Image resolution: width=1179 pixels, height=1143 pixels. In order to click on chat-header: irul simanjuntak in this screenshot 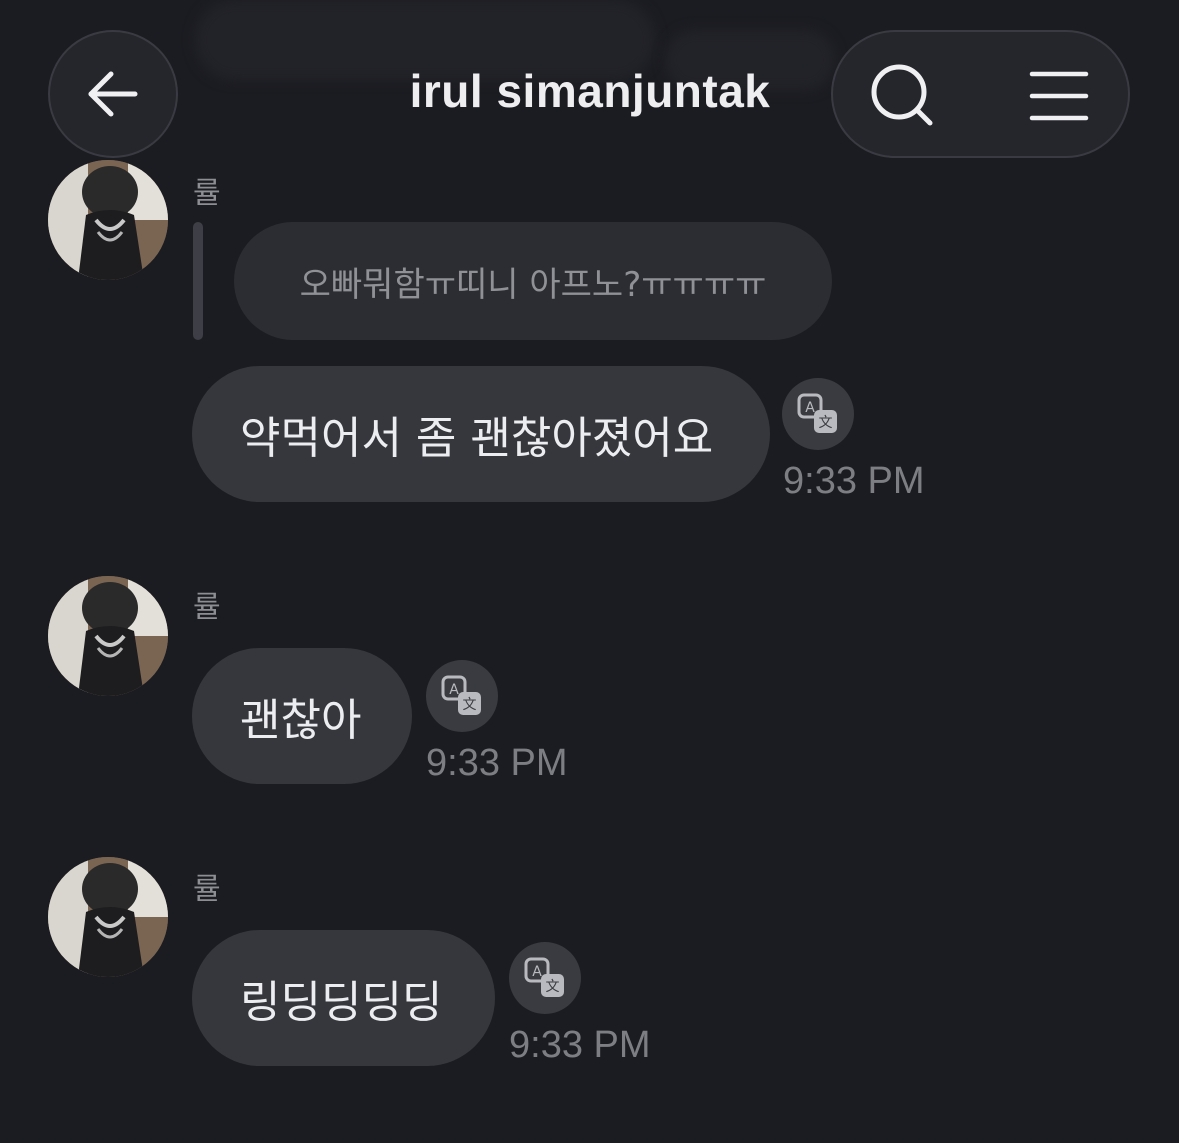, I will do `click(589, 80)`.